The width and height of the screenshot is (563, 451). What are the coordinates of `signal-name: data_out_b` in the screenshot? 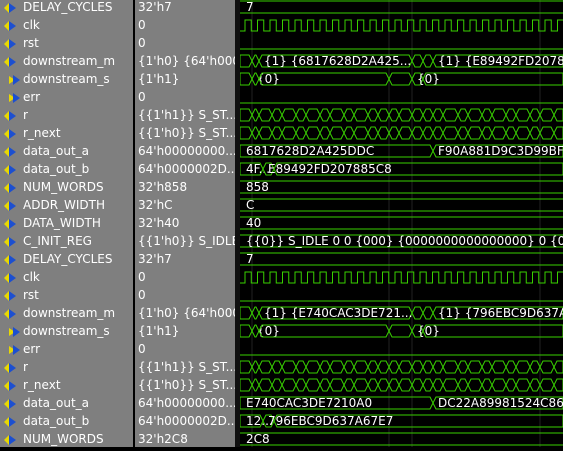 It's located at (56, 421).